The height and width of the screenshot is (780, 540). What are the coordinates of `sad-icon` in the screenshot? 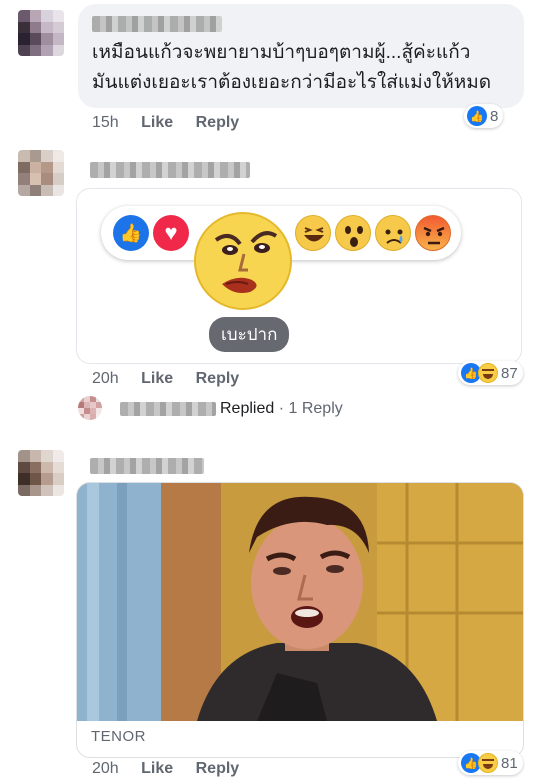 It's located at (393, 233).